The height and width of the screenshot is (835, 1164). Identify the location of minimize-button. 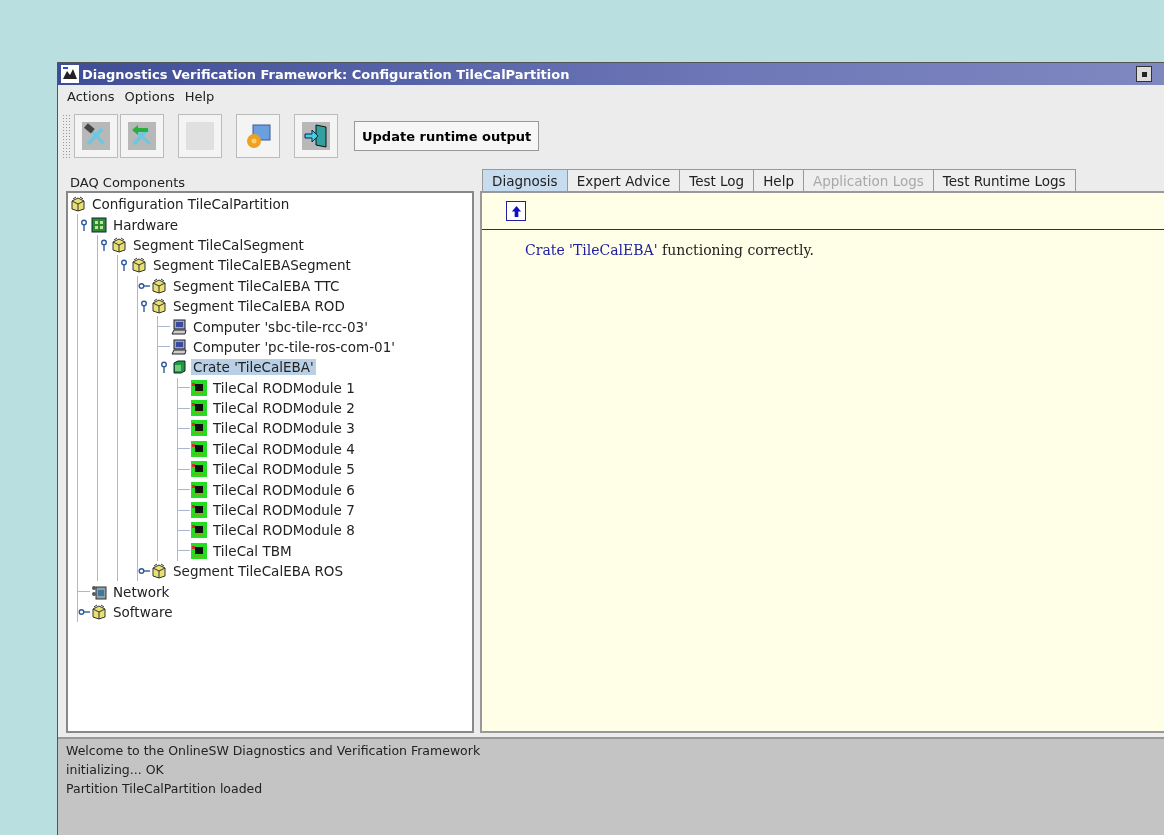
(1144, 74).